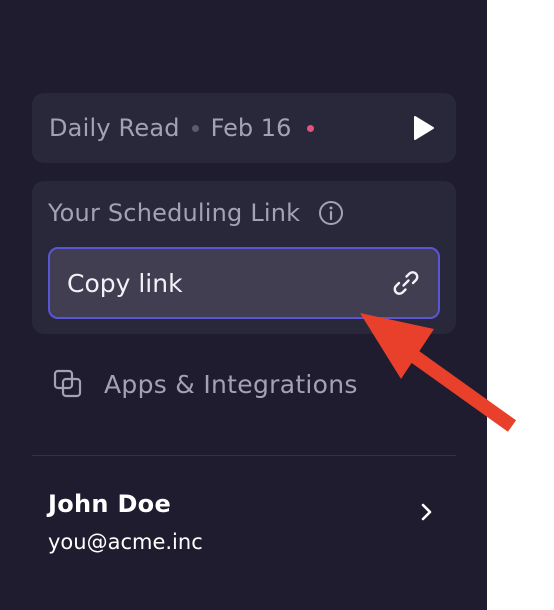 The image size is (554, 610). I want to click on separator-dot, so click(195, 128).